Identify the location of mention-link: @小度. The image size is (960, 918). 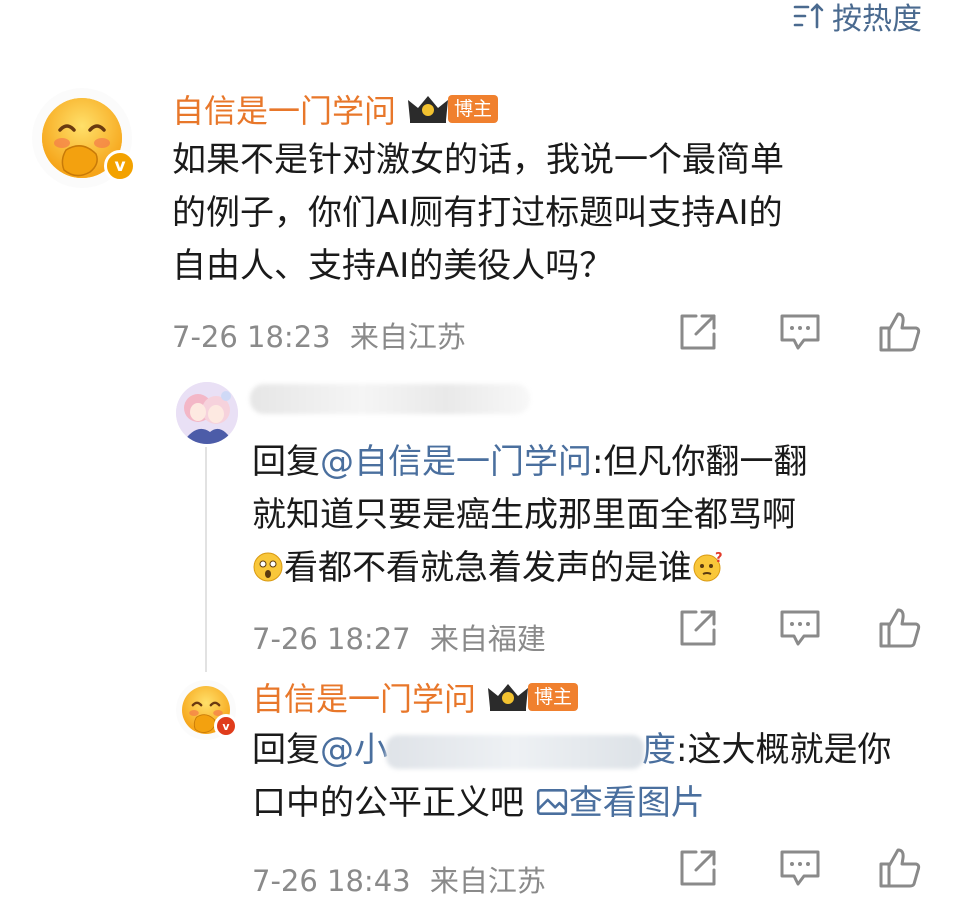
(498, 750).